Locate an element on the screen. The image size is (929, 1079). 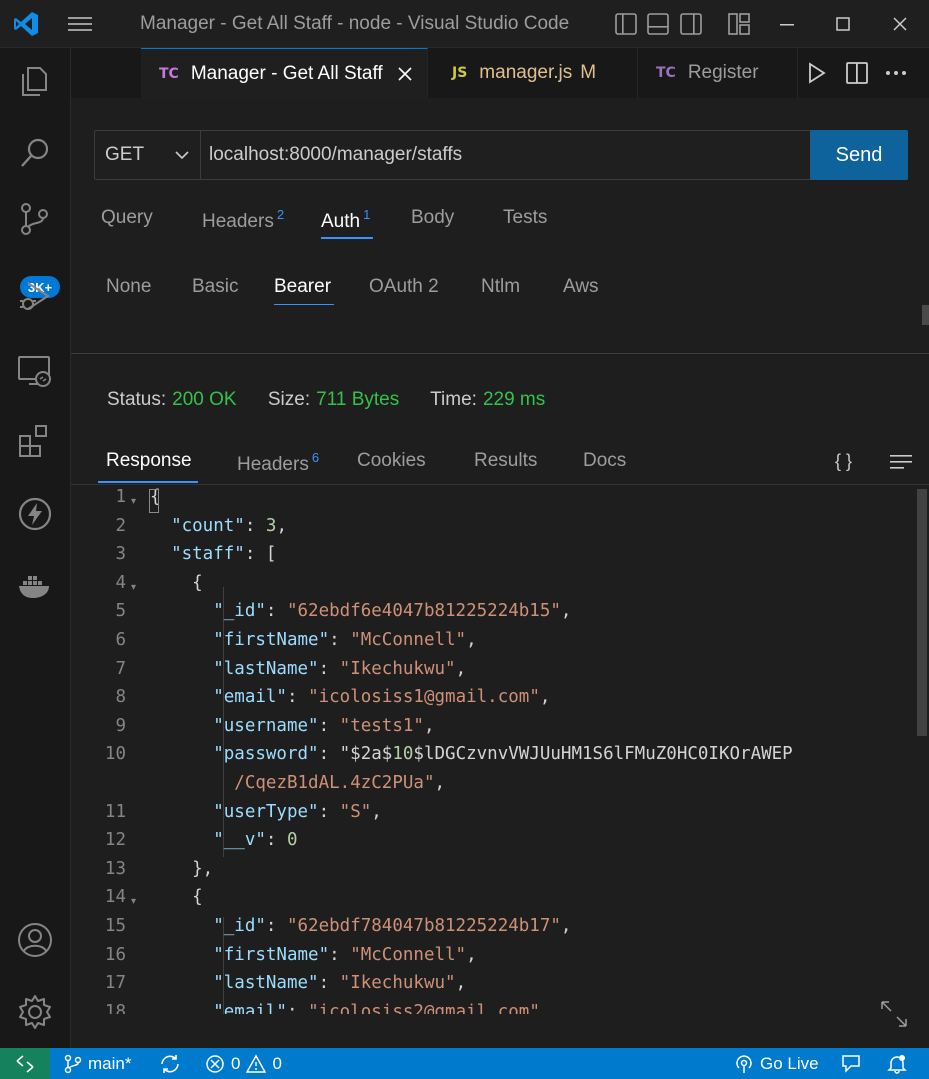
auth-tab-basic: Basic is located at coordinates (215, 287).